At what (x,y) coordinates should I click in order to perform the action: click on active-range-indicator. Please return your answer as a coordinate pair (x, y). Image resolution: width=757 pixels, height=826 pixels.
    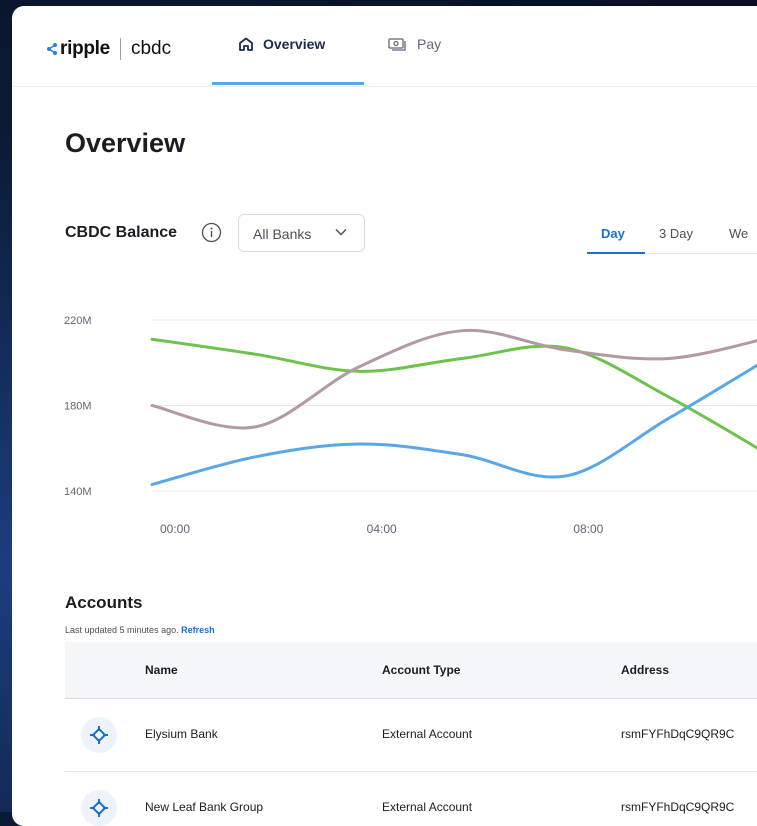
    Looking at the image, I should click on (616, 253).